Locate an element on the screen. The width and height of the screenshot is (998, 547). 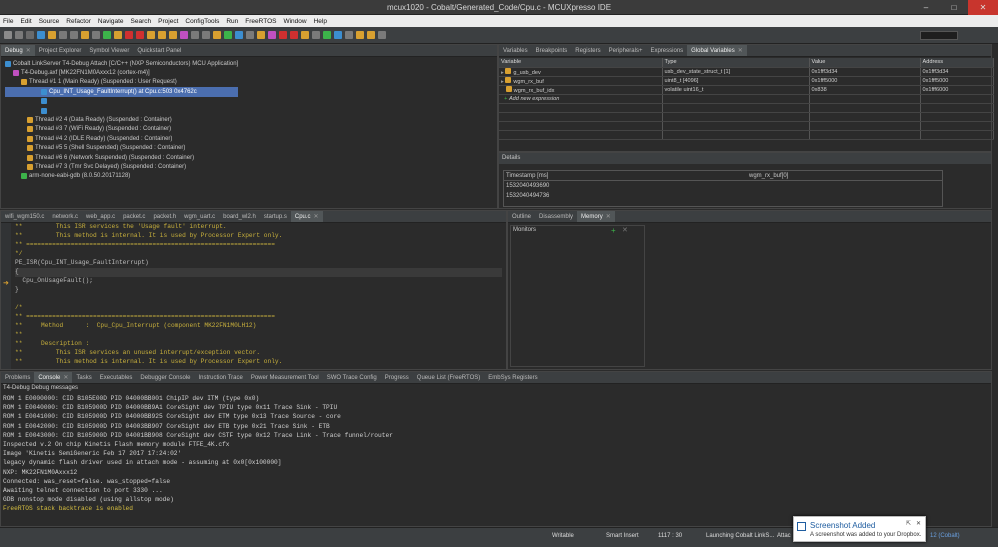
tab-cpu-c: Cpu.c ✕ is located at coordinates (306, 216).